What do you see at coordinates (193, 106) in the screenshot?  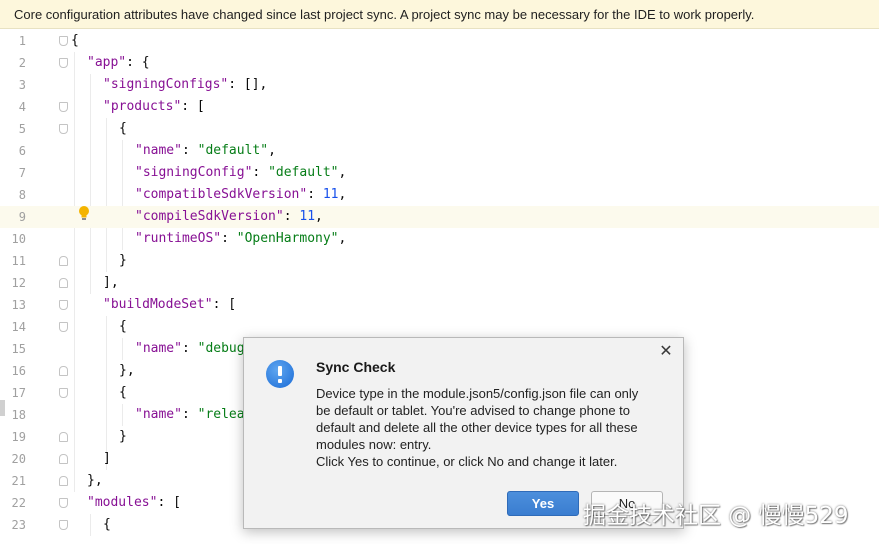 I see `code-token: : [` at bounding box center [193, 106].